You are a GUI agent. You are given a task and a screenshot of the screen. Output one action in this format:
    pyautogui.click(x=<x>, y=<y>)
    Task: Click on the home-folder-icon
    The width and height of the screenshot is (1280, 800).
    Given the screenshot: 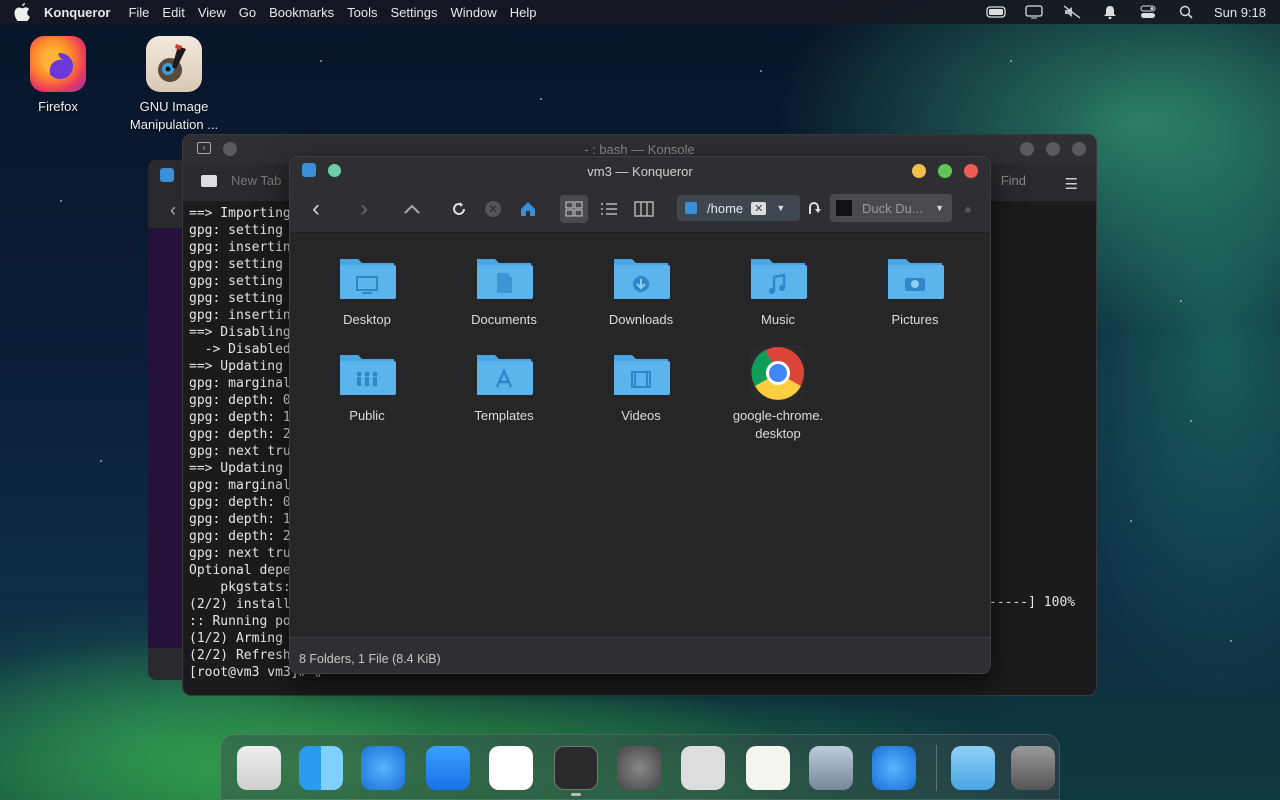 What is the action you would take?
    pyautogui.click(x=691, y=208)
    